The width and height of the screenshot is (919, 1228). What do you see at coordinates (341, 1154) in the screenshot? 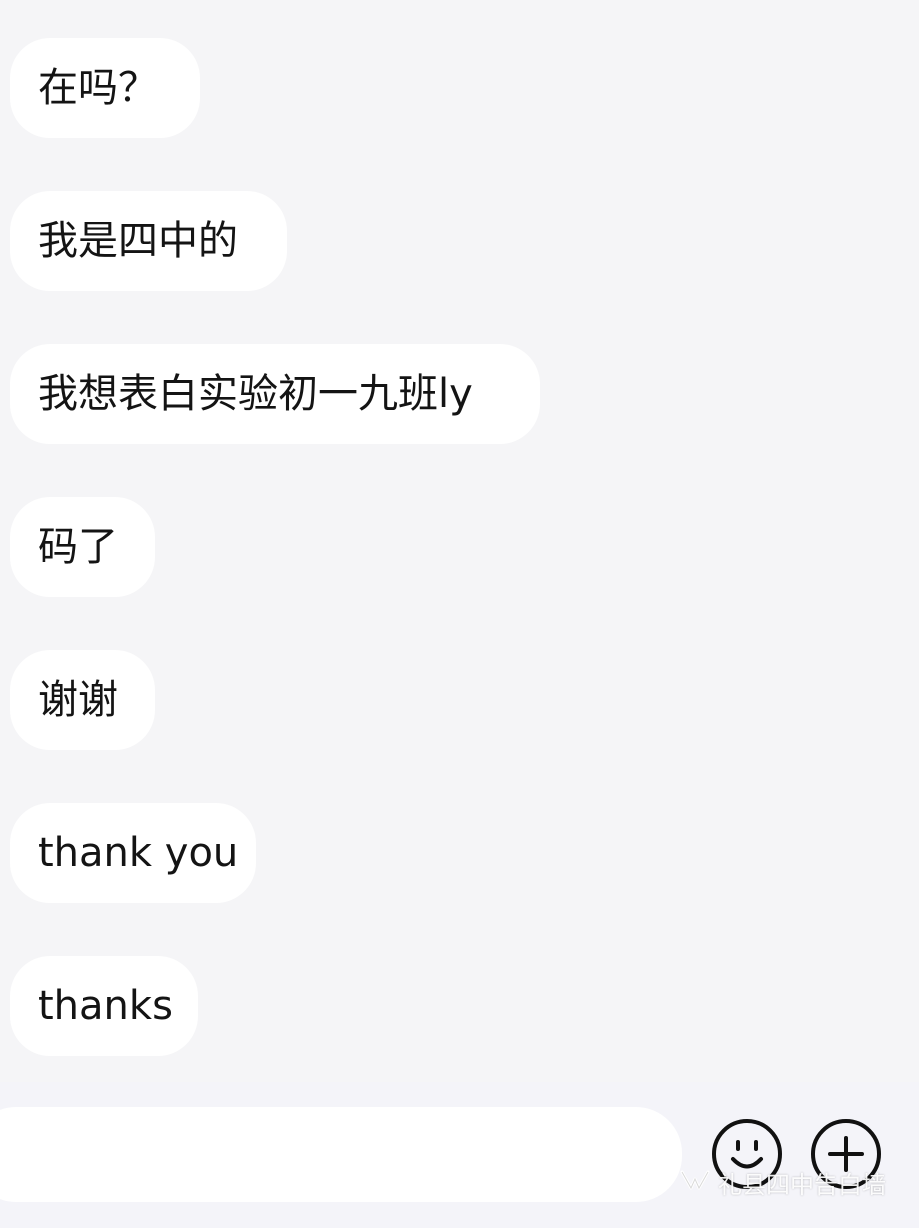
I see `message-input` at bounding box center [341, 1154].